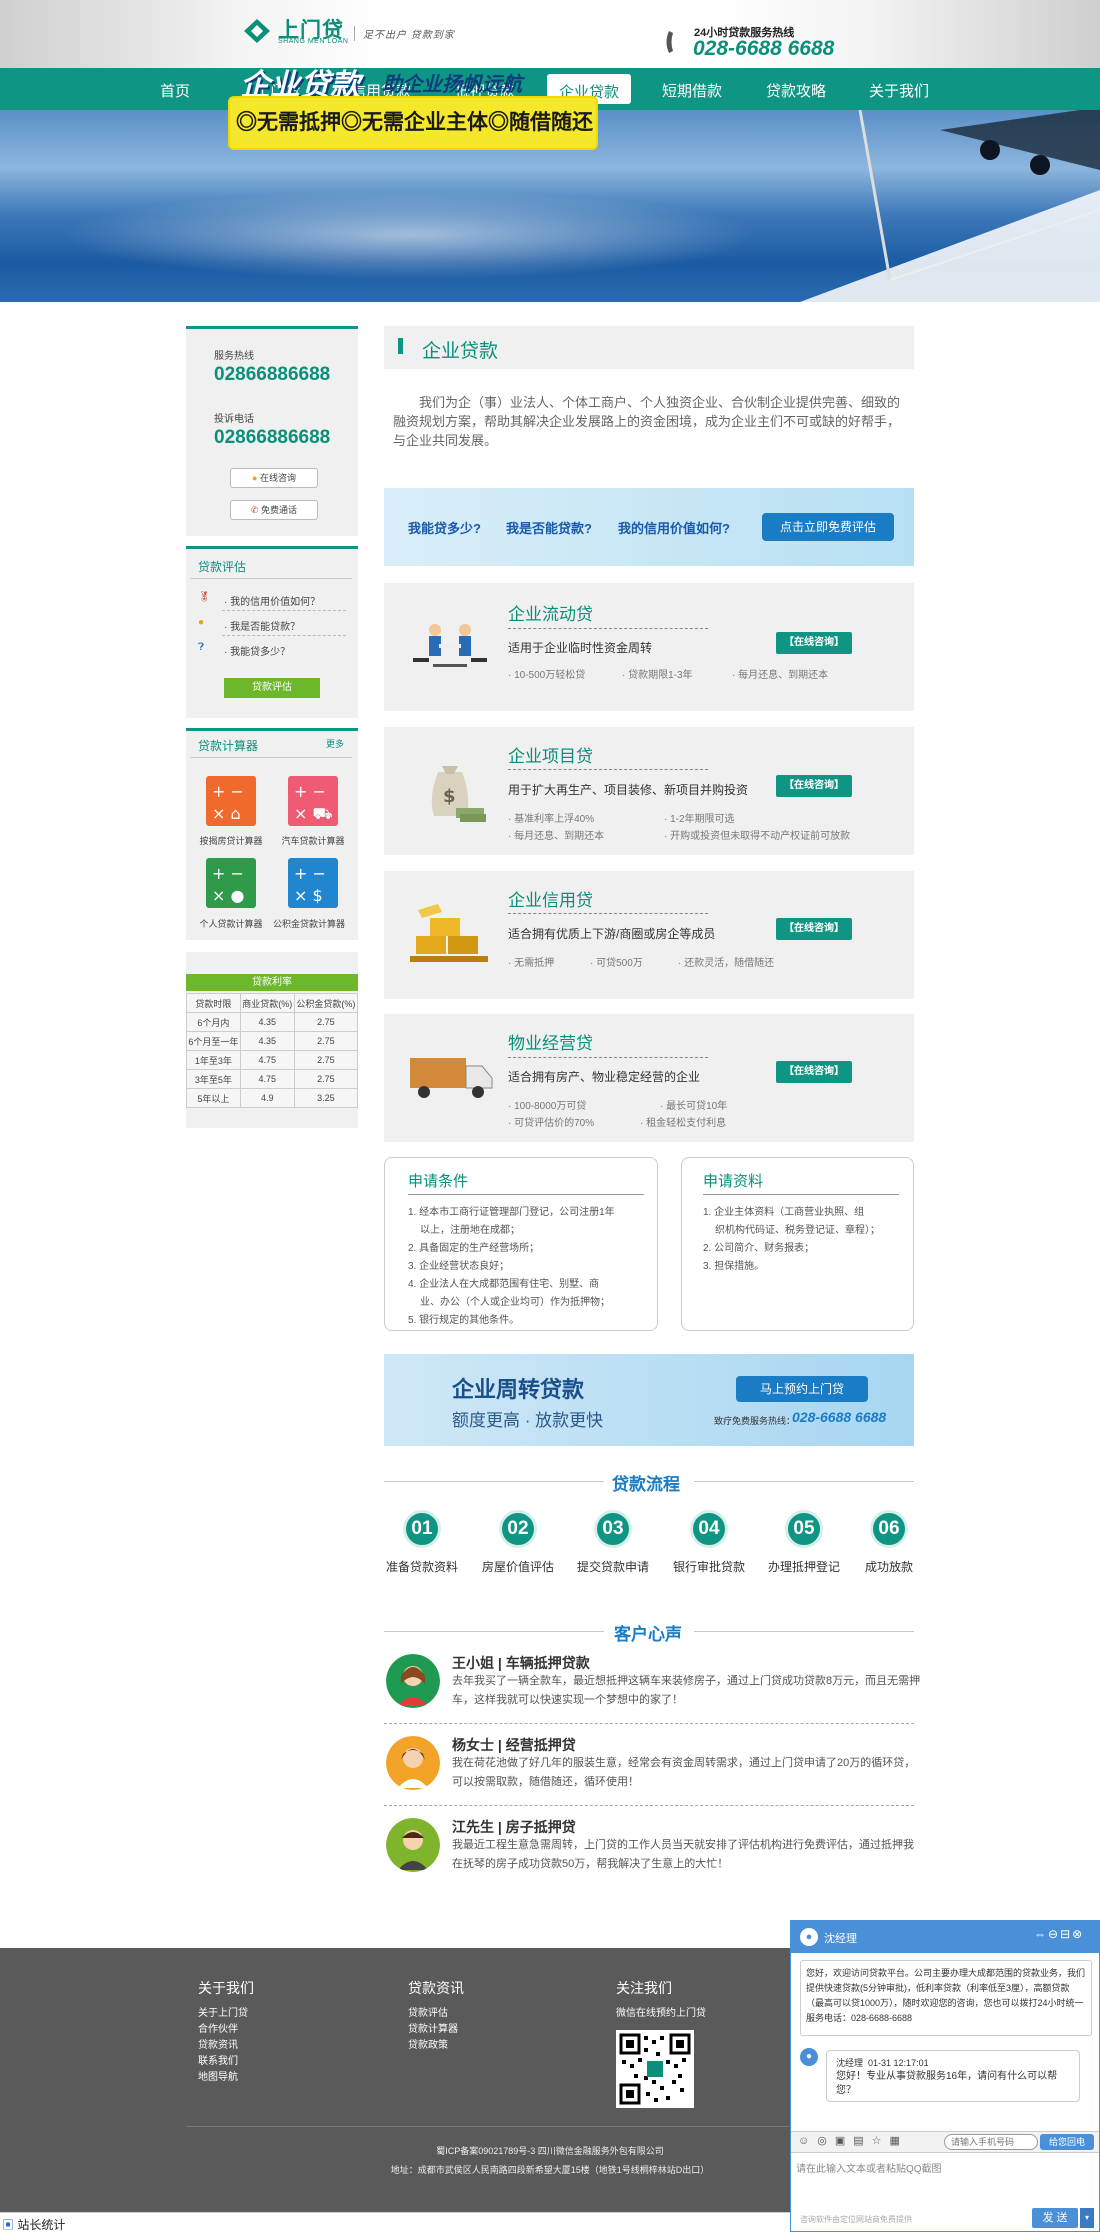 Image resolution: width=1100 pixels, height=2232 pixels. I want to click on footer-link: 贷款计算器, so click(433, 2030).